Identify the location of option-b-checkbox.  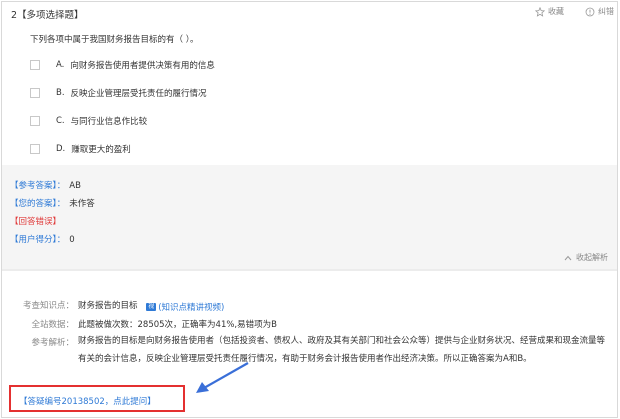
(35, 93).